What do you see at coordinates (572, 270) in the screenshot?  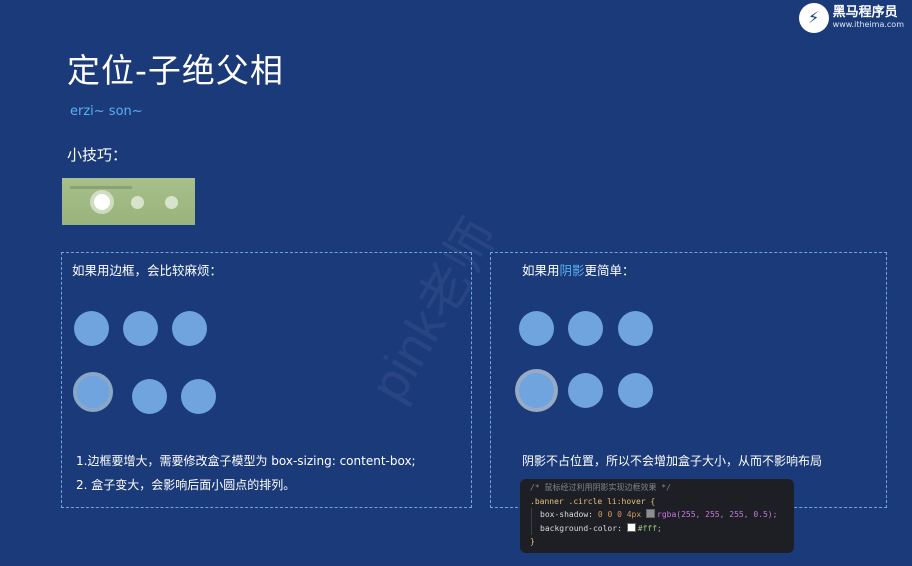 I see `shadow-highlight: 阴影` at bounding box center [572, 270].